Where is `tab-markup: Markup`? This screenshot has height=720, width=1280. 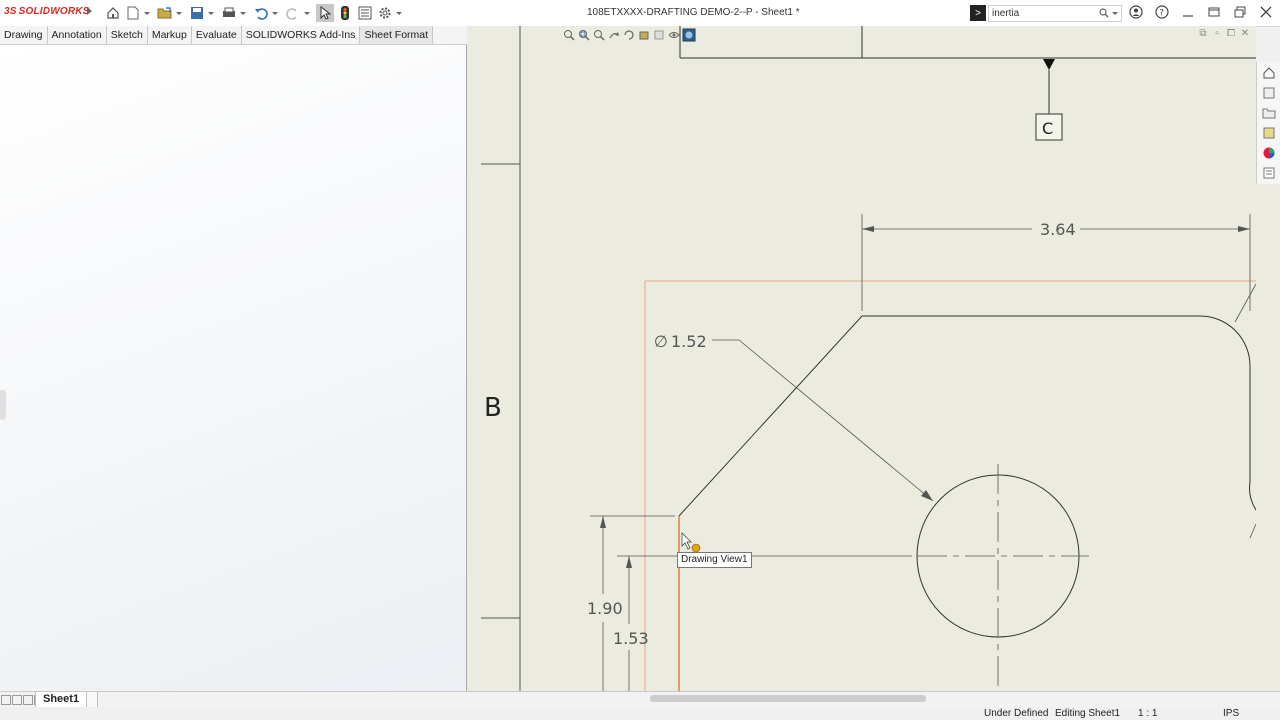
tab-markup: Markup is located at coordinates (170, 35).